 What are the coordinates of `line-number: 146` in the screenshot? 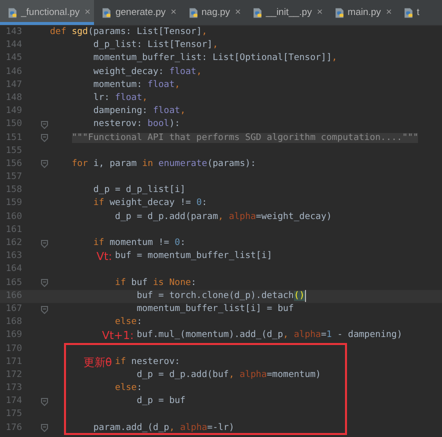 It's located at (13, 72).